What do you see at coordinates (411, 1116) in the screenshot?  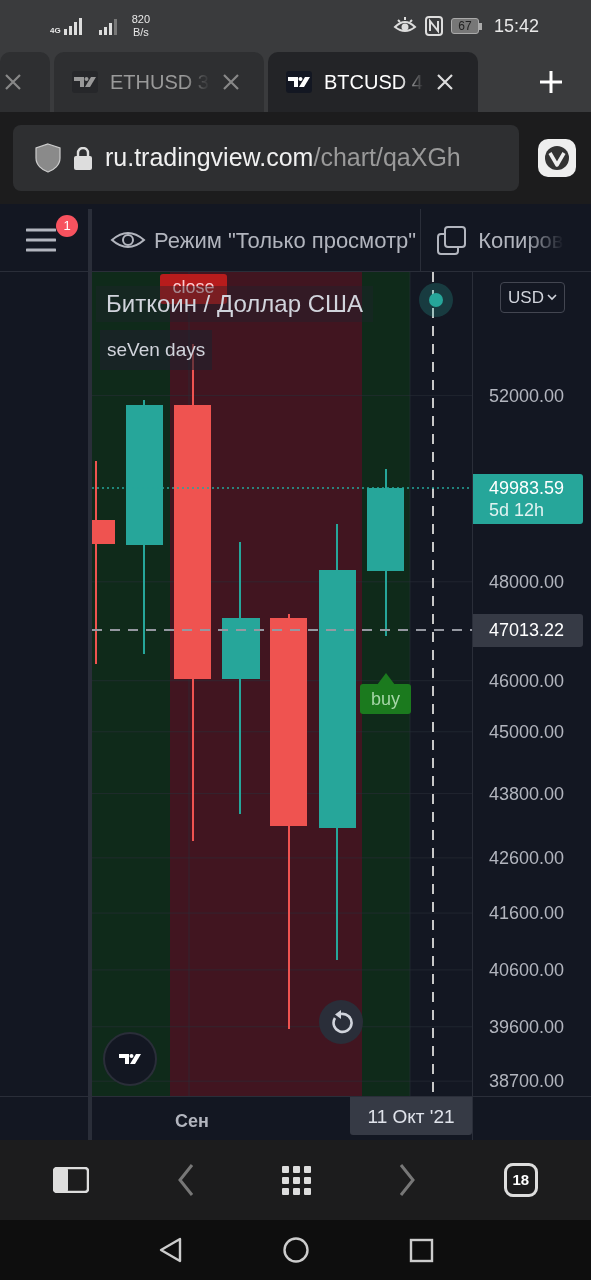 I see `crosshair-date-label: 11 Окт '21` at bounding box center [411, 1116].